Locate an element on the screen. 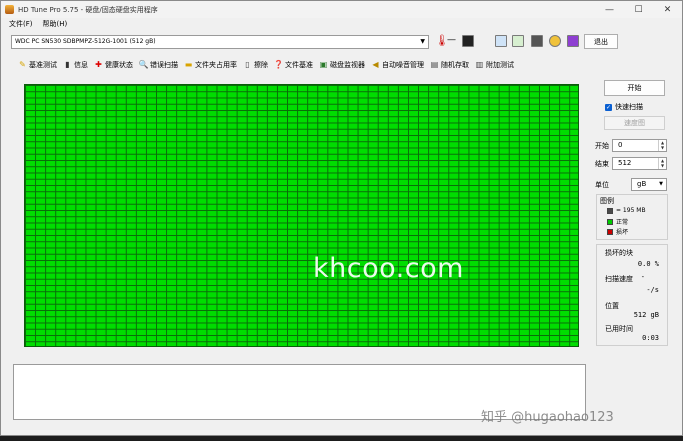  position-label: 位置 is located at coordinates (612, 306).